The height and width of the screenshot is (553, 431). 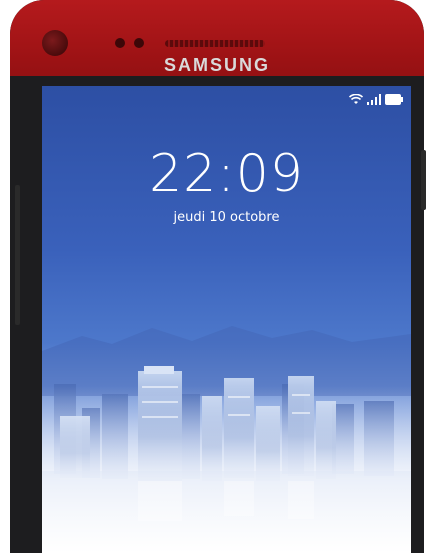 I want to click on wifi-icon, so click(x=356, y=99).